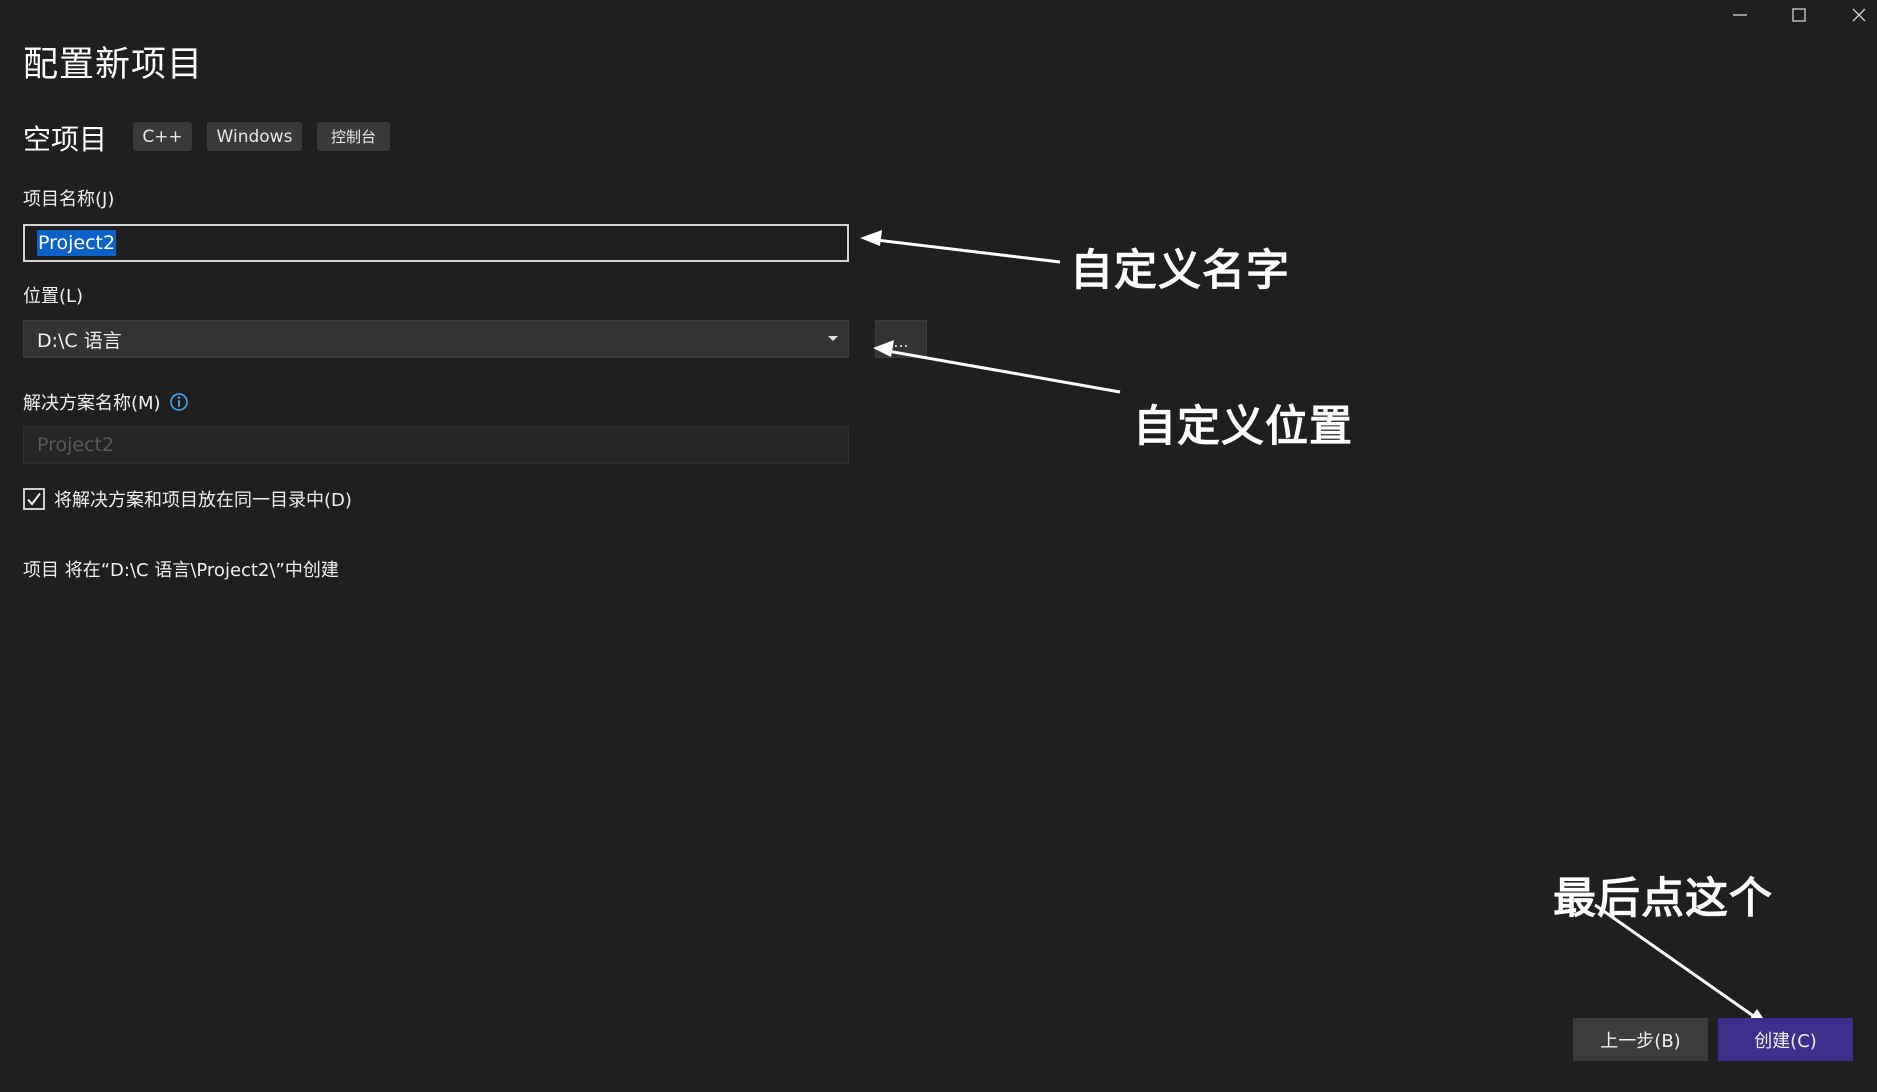 This screenshot has height=1092, width=1877. I want to click on same-dir-option: 将解决方案和项目放在同一目录中(D), so click(187, 499).